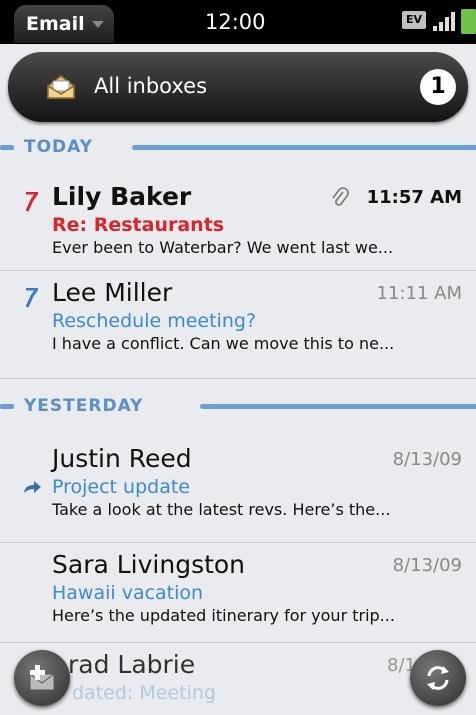 The height and width of the screenshot is (715, 476). Describe the element at coordinates (58, 147) in the screenshot. I see `group-label: TODAY` at that location.